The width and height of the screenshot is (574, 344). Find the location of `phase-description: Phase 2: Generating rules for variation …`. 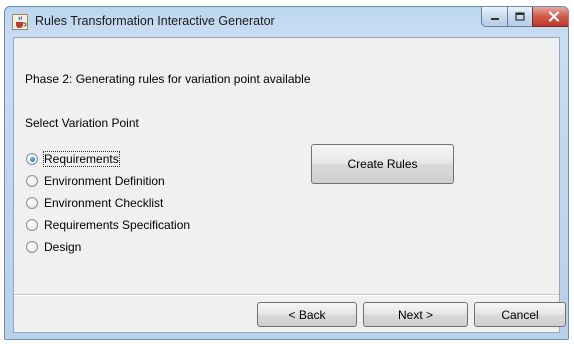

phase-description: Phase 2: Generating rules for variation … is located at coordinates (168, 79).